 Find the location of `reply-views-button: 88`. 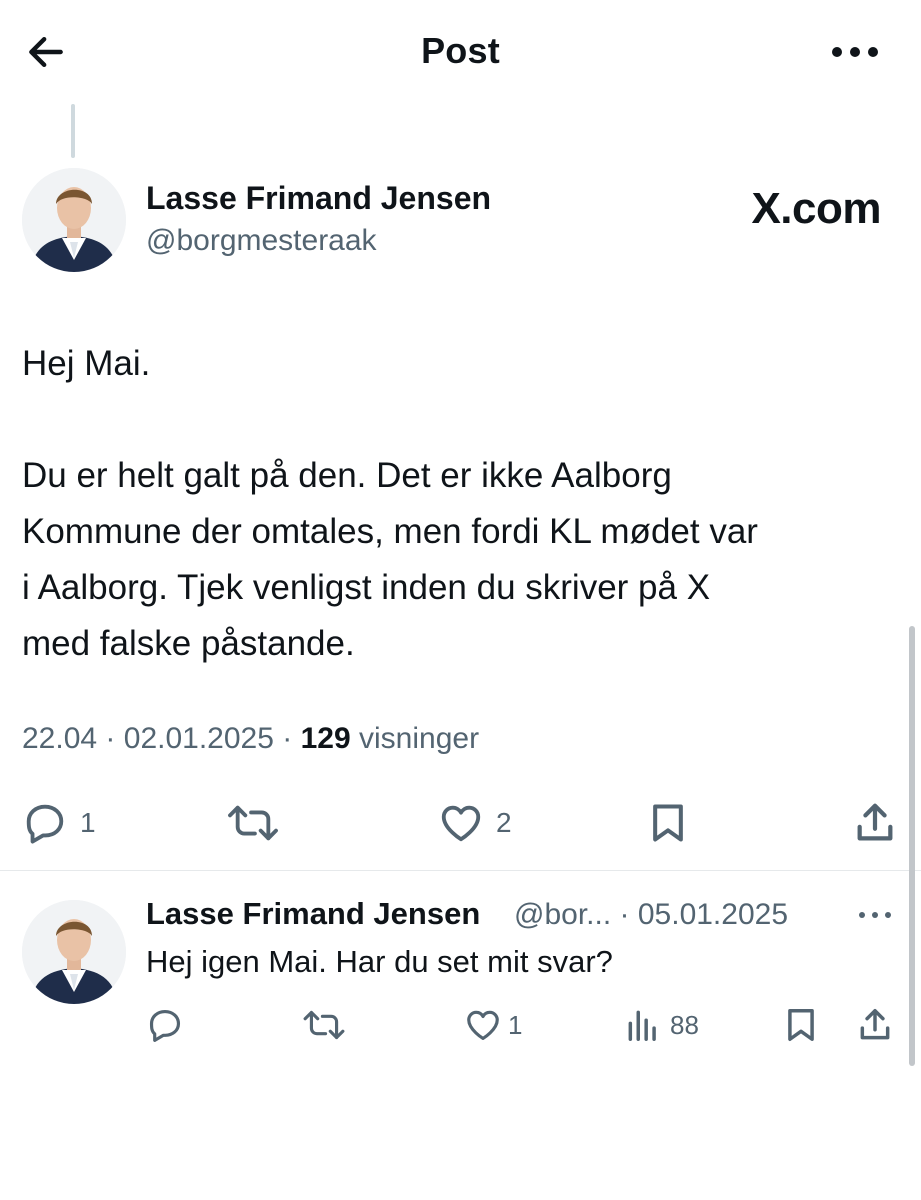

reply-views-button: 88 is located at coordinates (661, 1025).